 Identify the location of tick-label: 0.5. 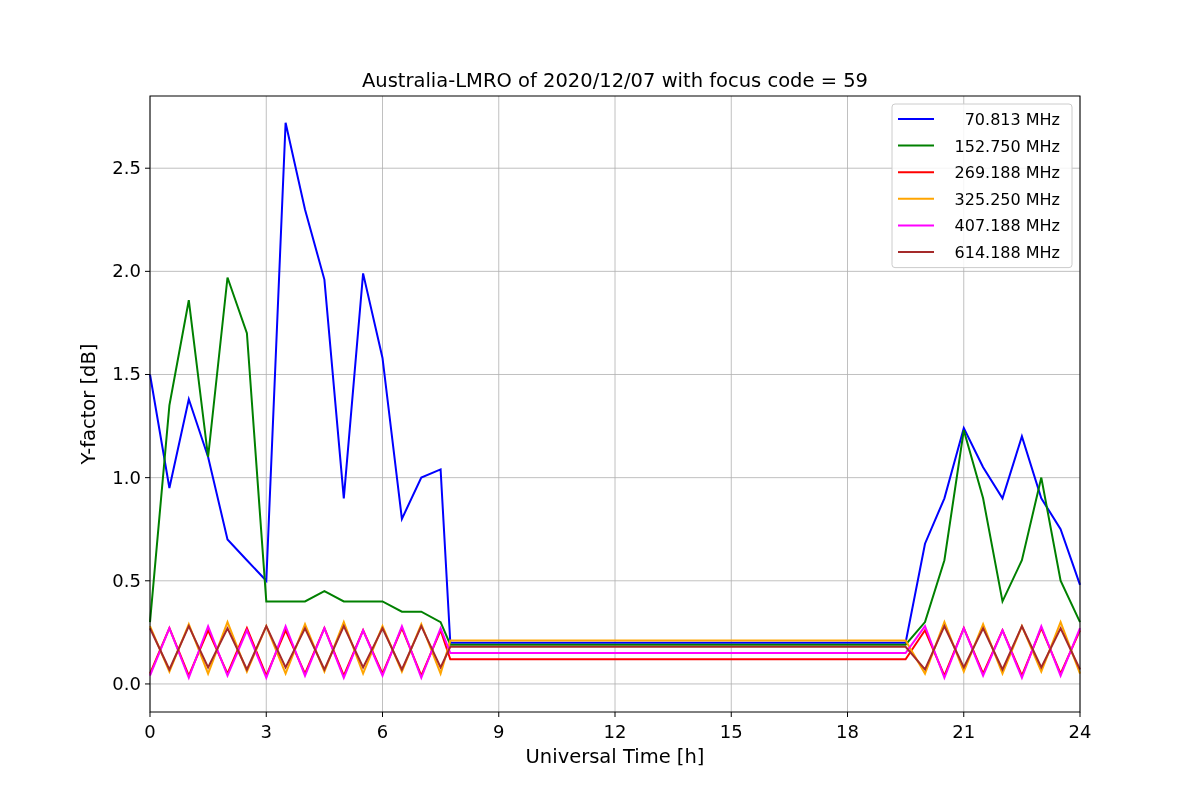
(126, 580).